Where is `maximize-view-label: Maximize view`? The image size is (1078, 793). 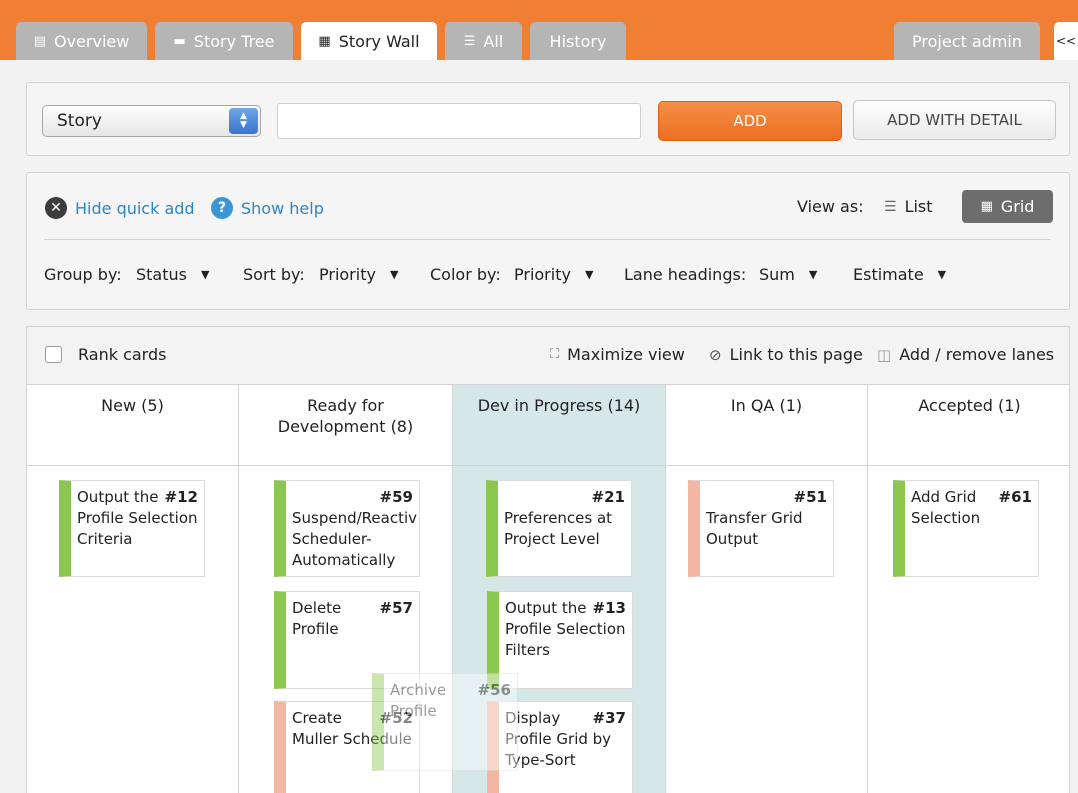 maximize-view-label: Maximize view is located at coordinates (626, 354).